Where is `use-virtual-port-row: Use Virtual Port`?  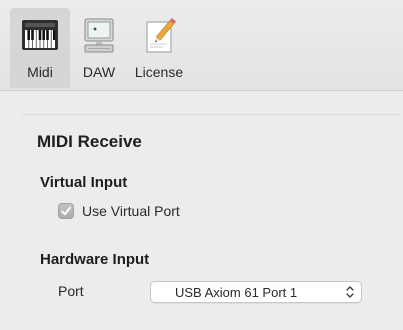 use-virtual-port-row: Use Virtual Port is located at coordinates (119, 211).